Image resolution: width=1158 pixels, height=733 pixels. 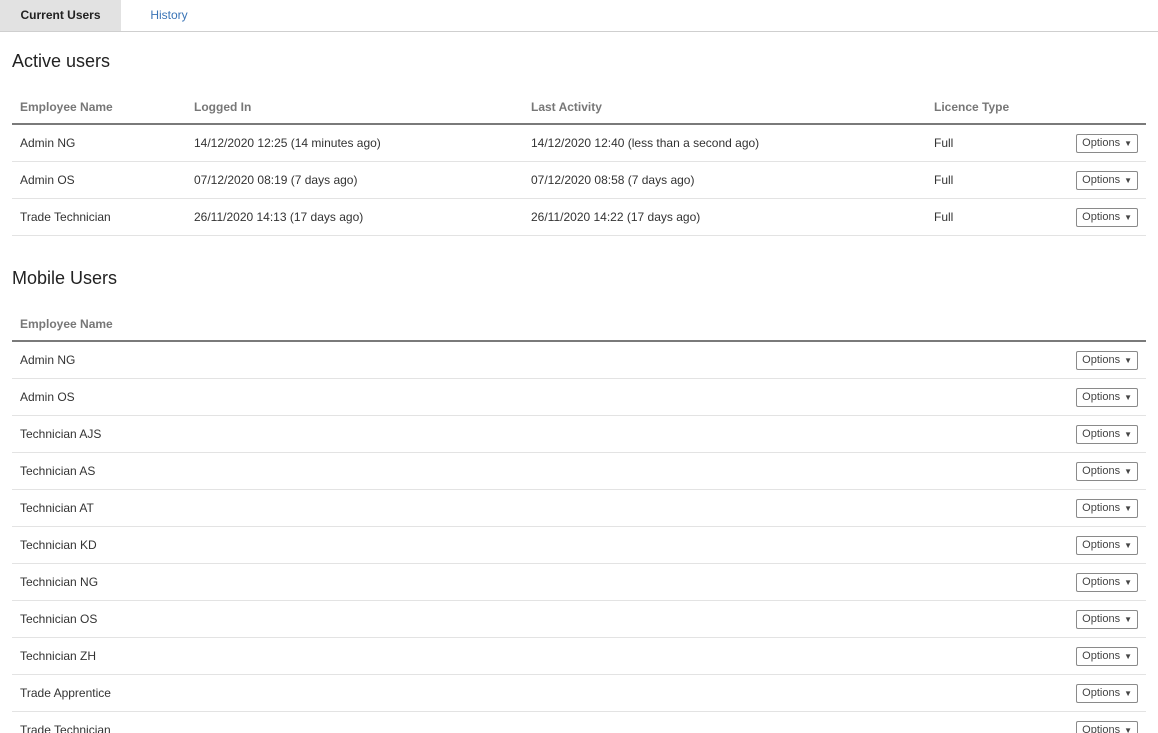 What do you see at coordinates (57, 508) in the screenshot?
I see `employee-name: Technician AT` at bounding box center [57, 508].